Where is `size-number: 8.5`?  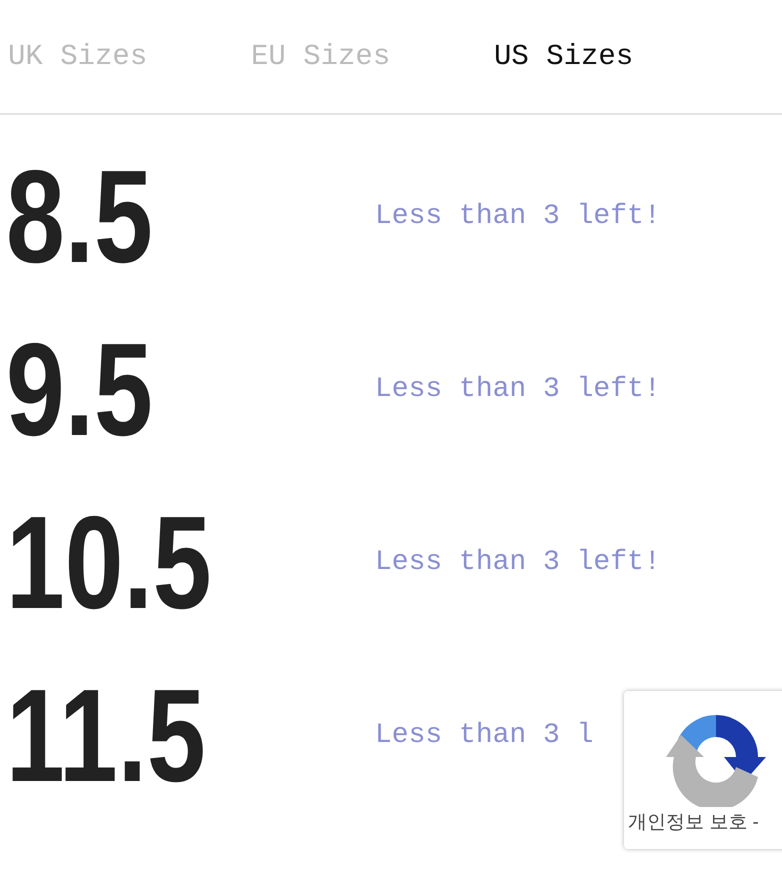 size-number: 8.5 is located at coordinates (79, 216).